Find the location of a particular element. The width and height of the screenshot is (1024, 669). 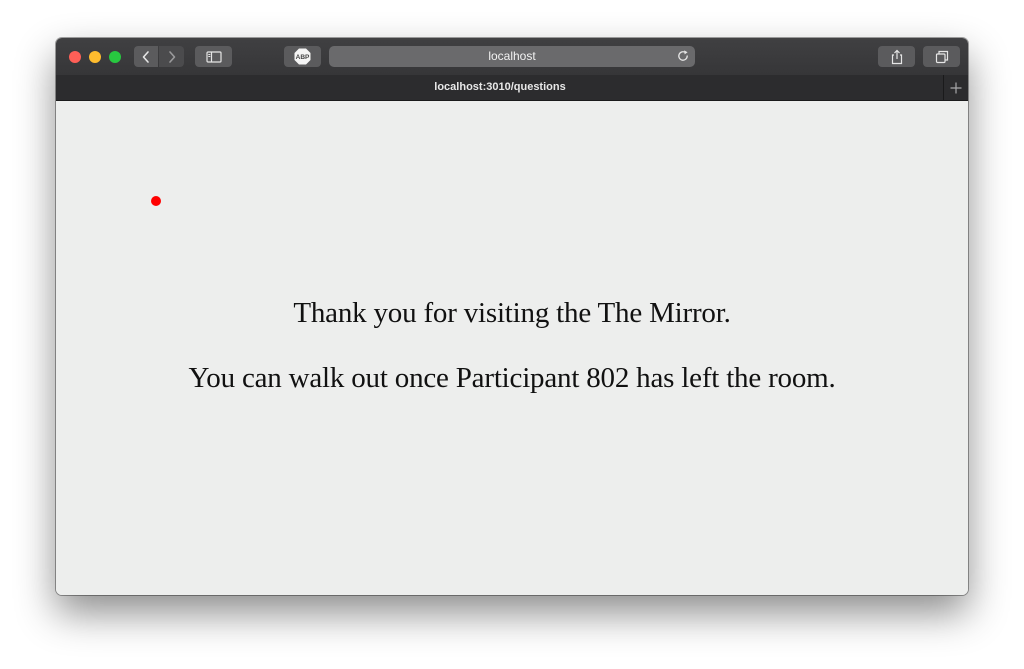

back-button is located at coordinates (146, 56).